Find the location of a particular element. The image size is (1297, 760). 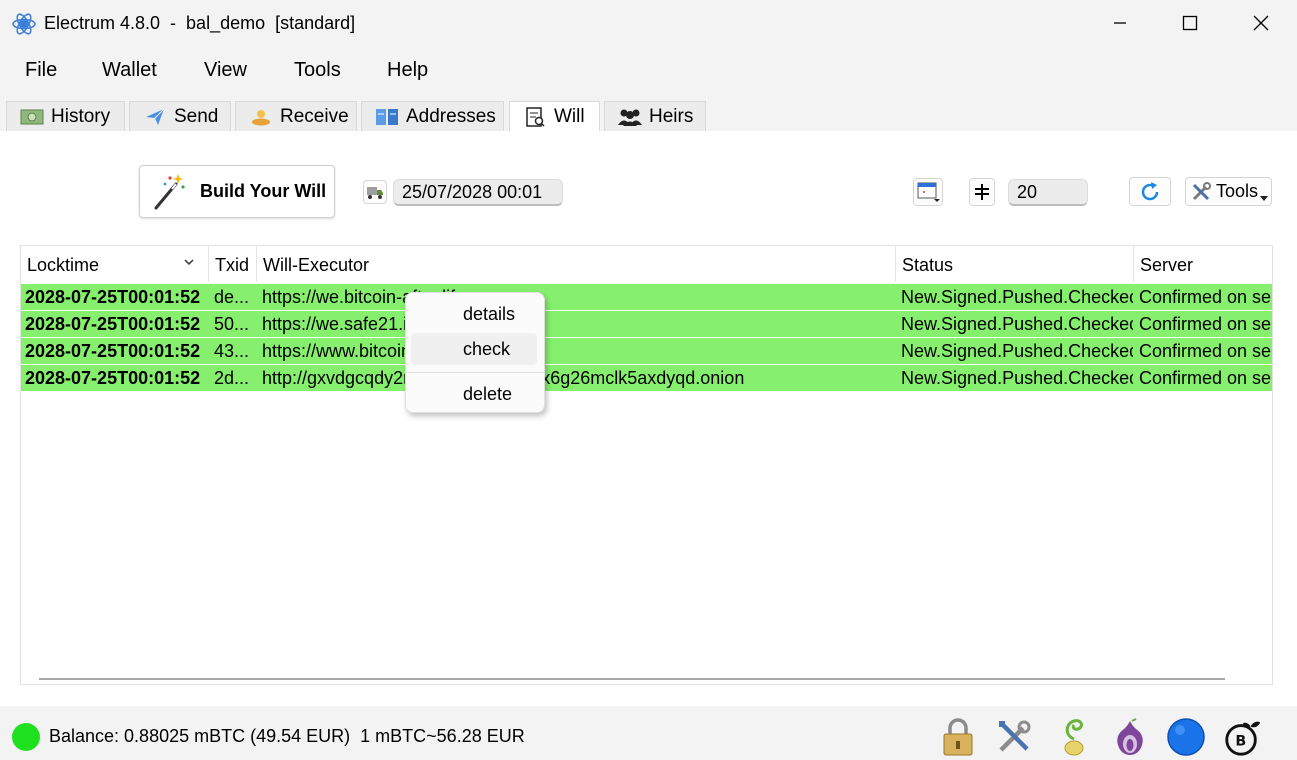

menu-tools: Tools is located at coordinates (317, 70).